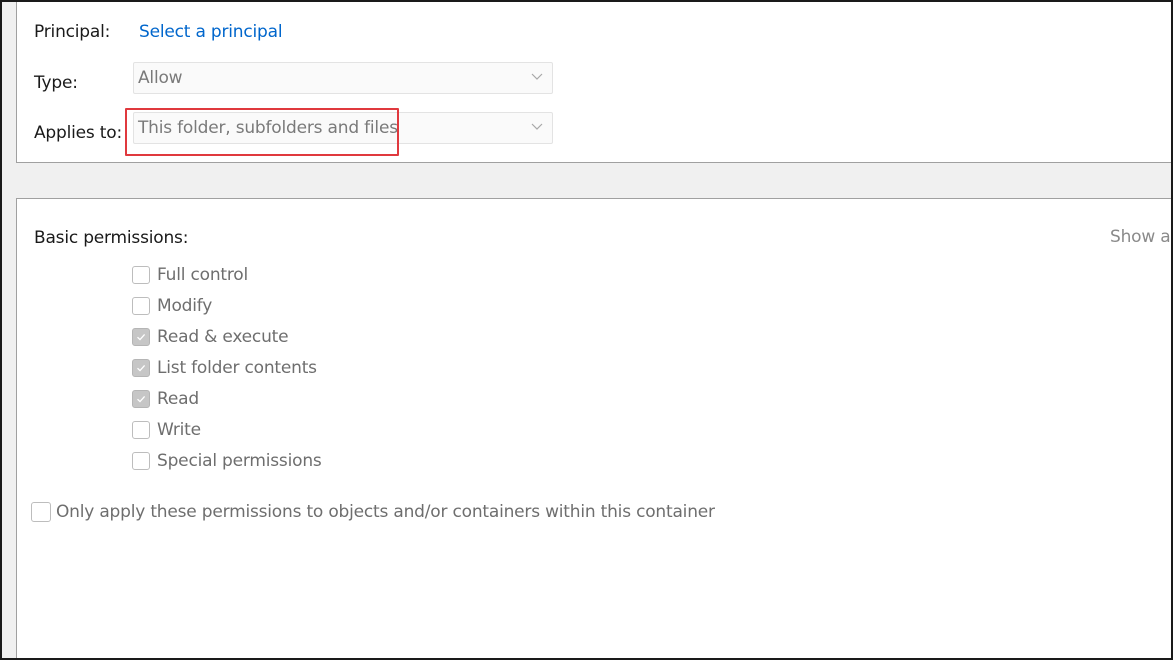  I want to click on perm-modify: Modify, so click(172, 306).